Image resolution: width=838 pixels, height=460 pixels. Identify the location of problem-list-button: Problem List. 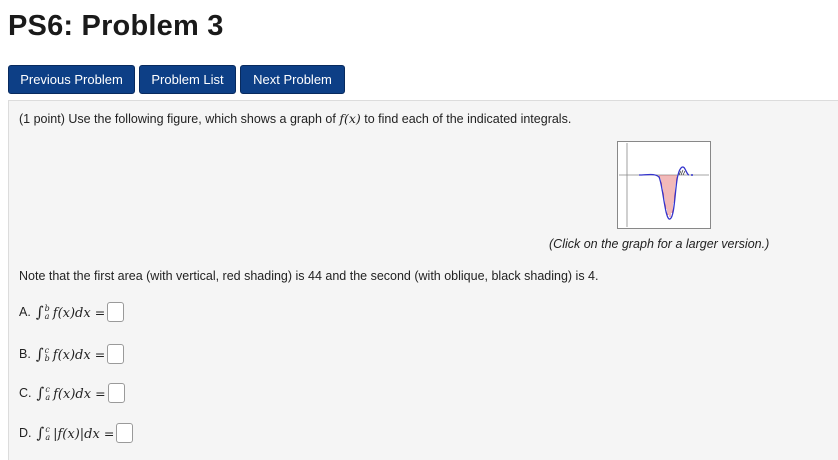
(187, 79).